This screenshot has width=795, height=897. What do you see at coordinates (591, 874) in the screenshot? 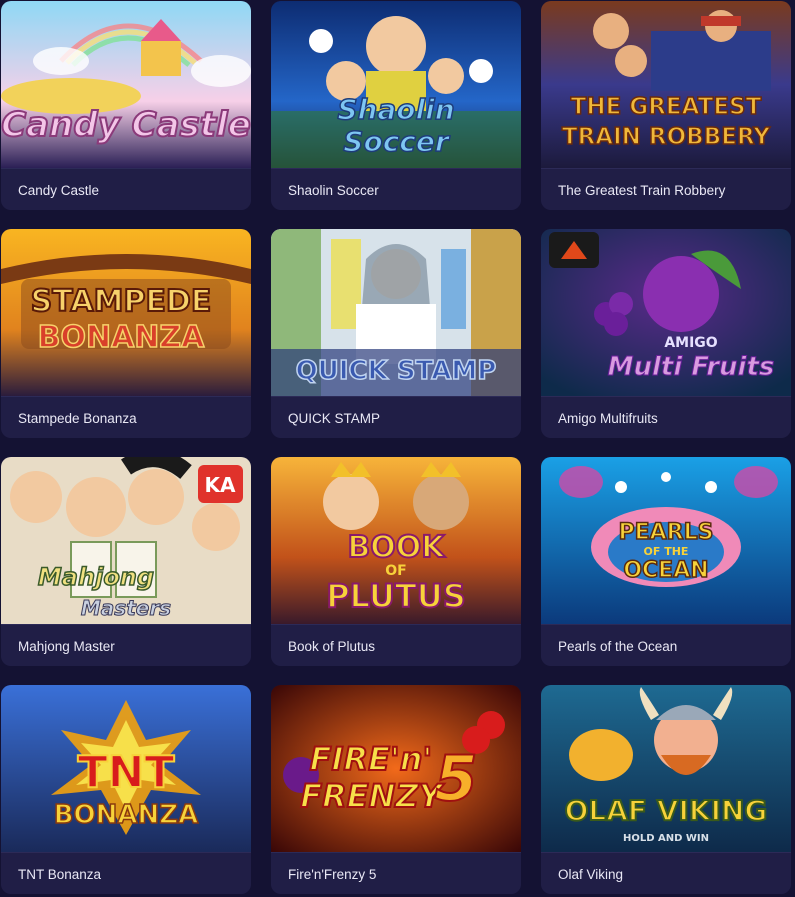
I see `game-title: Olaf Viking` at bounding box center [591, 874].